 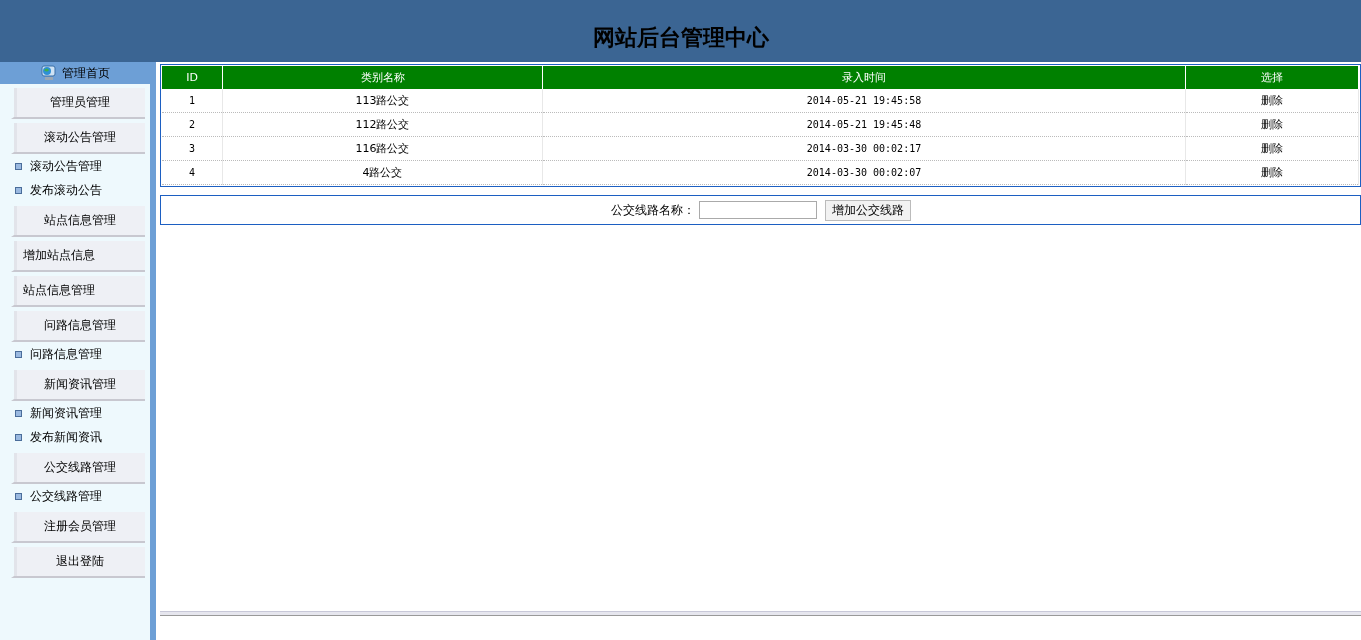 What do you see at coordinates (382, 148) in the screenshot?
I see `table-cell: 116路公交` at bounding box center [382, 148].